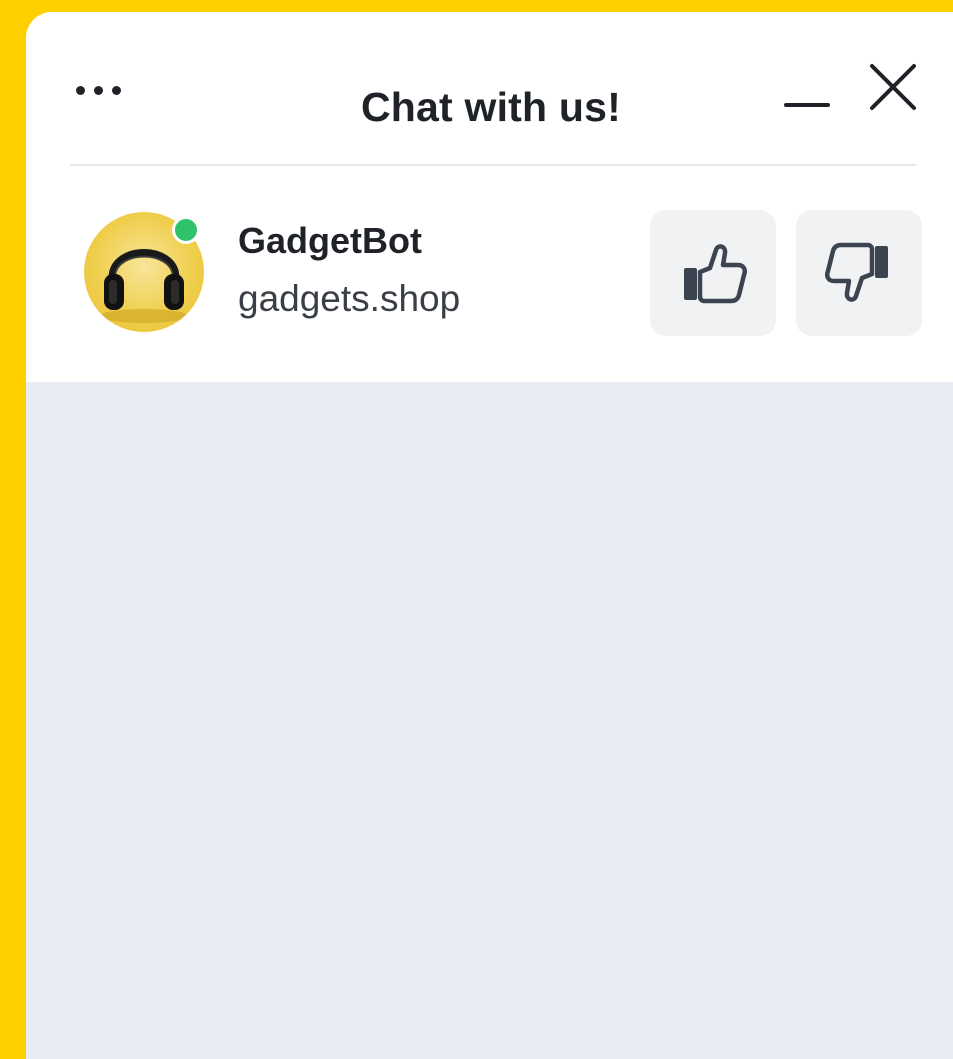 This screenshot has width=953, height=1059. I want to click on thumbs-down-icon, so click(856, 272).